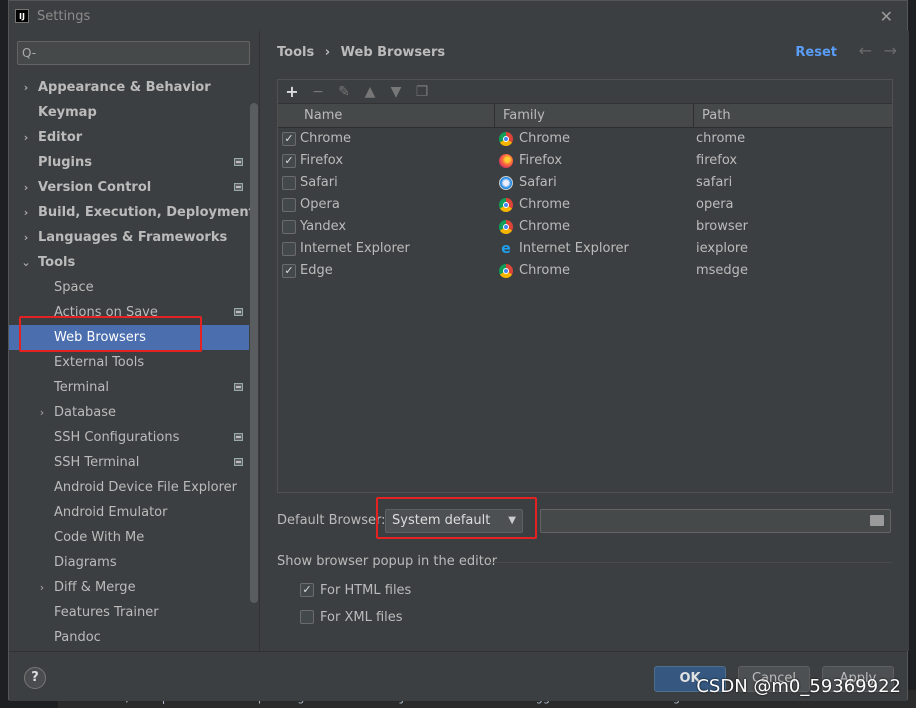 The image size is (916, 708). I want to click on sidebar-item-label: Build, Execution, Deployment, so click(146, 212).